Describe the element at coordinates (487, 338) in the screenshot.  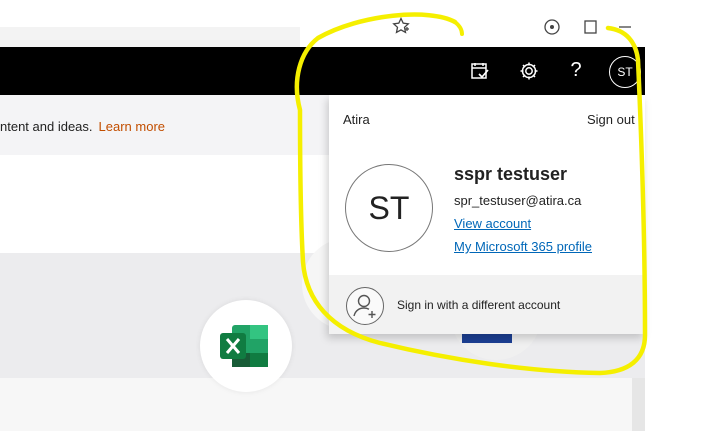
I see `app-logo-fragment` at that location.